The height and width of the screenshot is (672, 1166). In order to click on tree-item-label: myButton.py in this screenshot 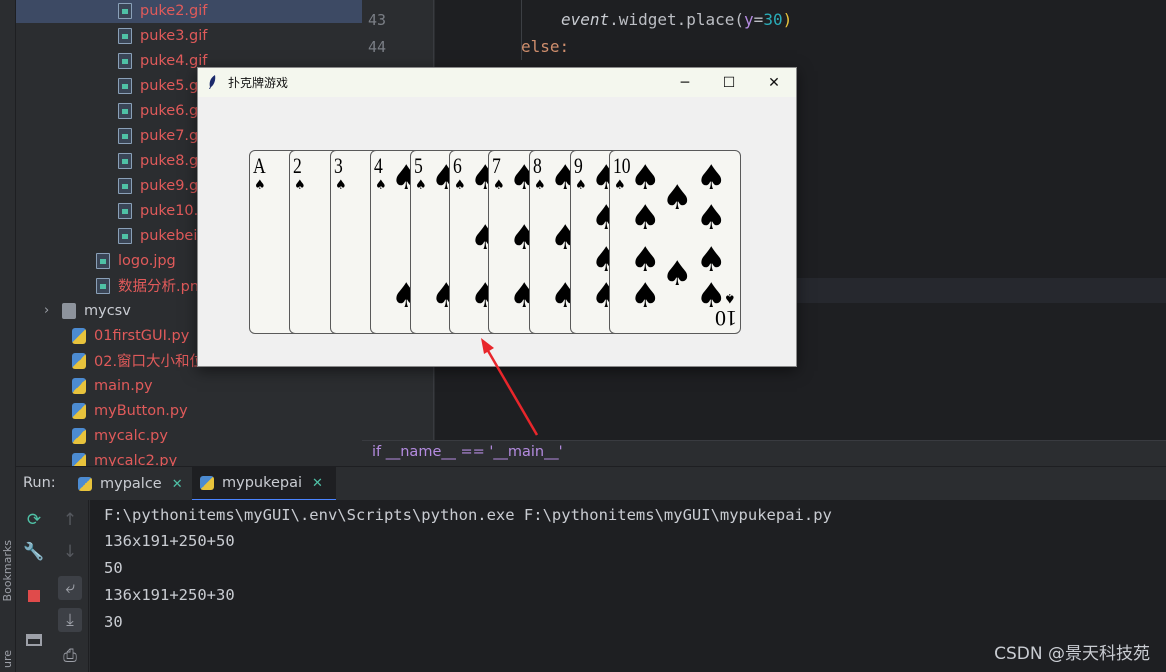, I will do `click(141, 410)`.